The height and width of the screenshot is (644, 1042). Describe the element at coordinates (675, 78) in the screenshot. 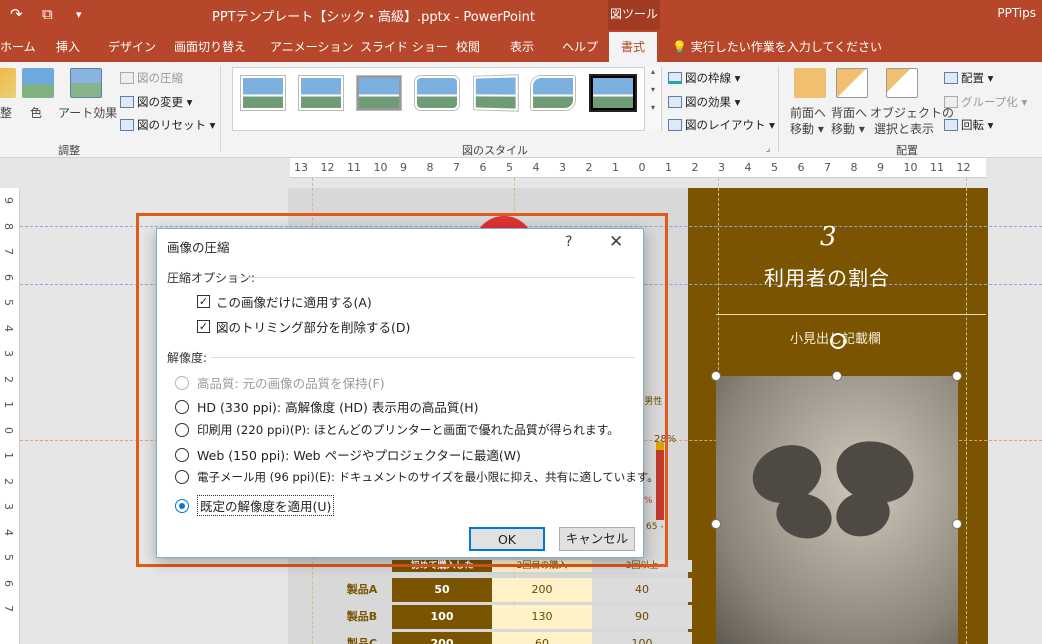

I see `picture-border-icon` at that location.